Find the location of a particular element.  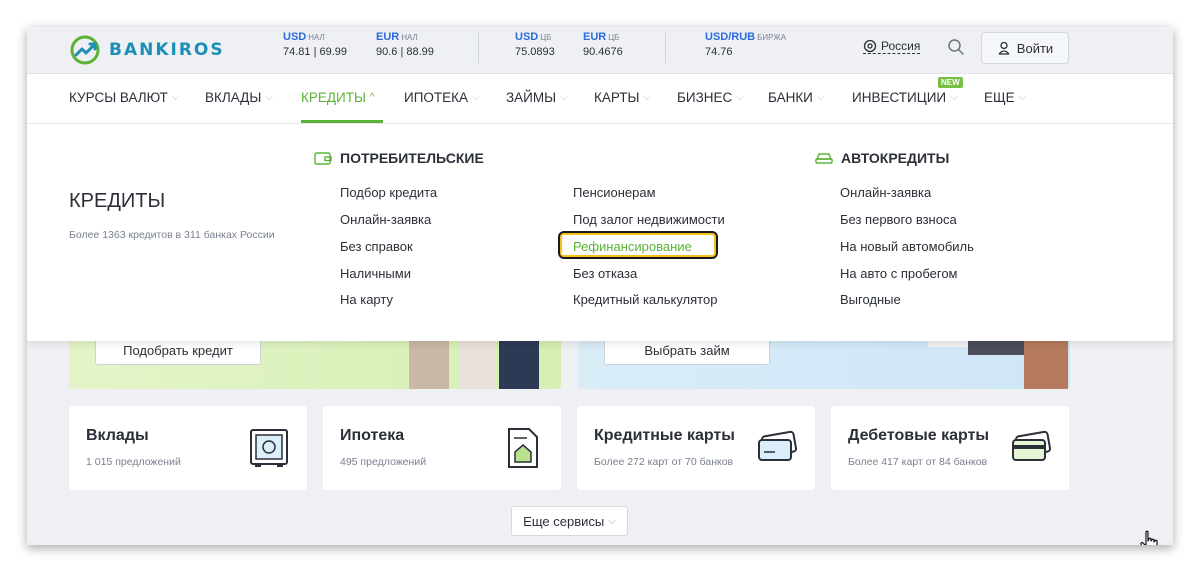

nav-label: ЗАЙМЫ is located at coordinates (531, 97).